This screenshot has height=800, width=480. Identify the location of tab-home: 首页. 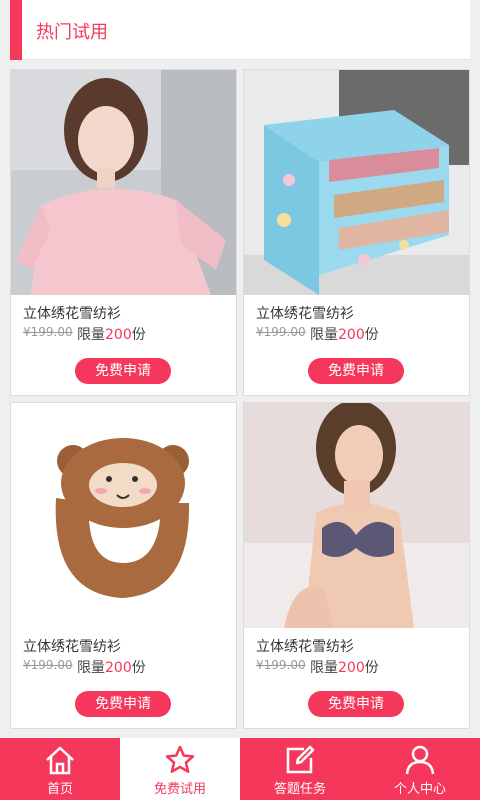
(60, 769).